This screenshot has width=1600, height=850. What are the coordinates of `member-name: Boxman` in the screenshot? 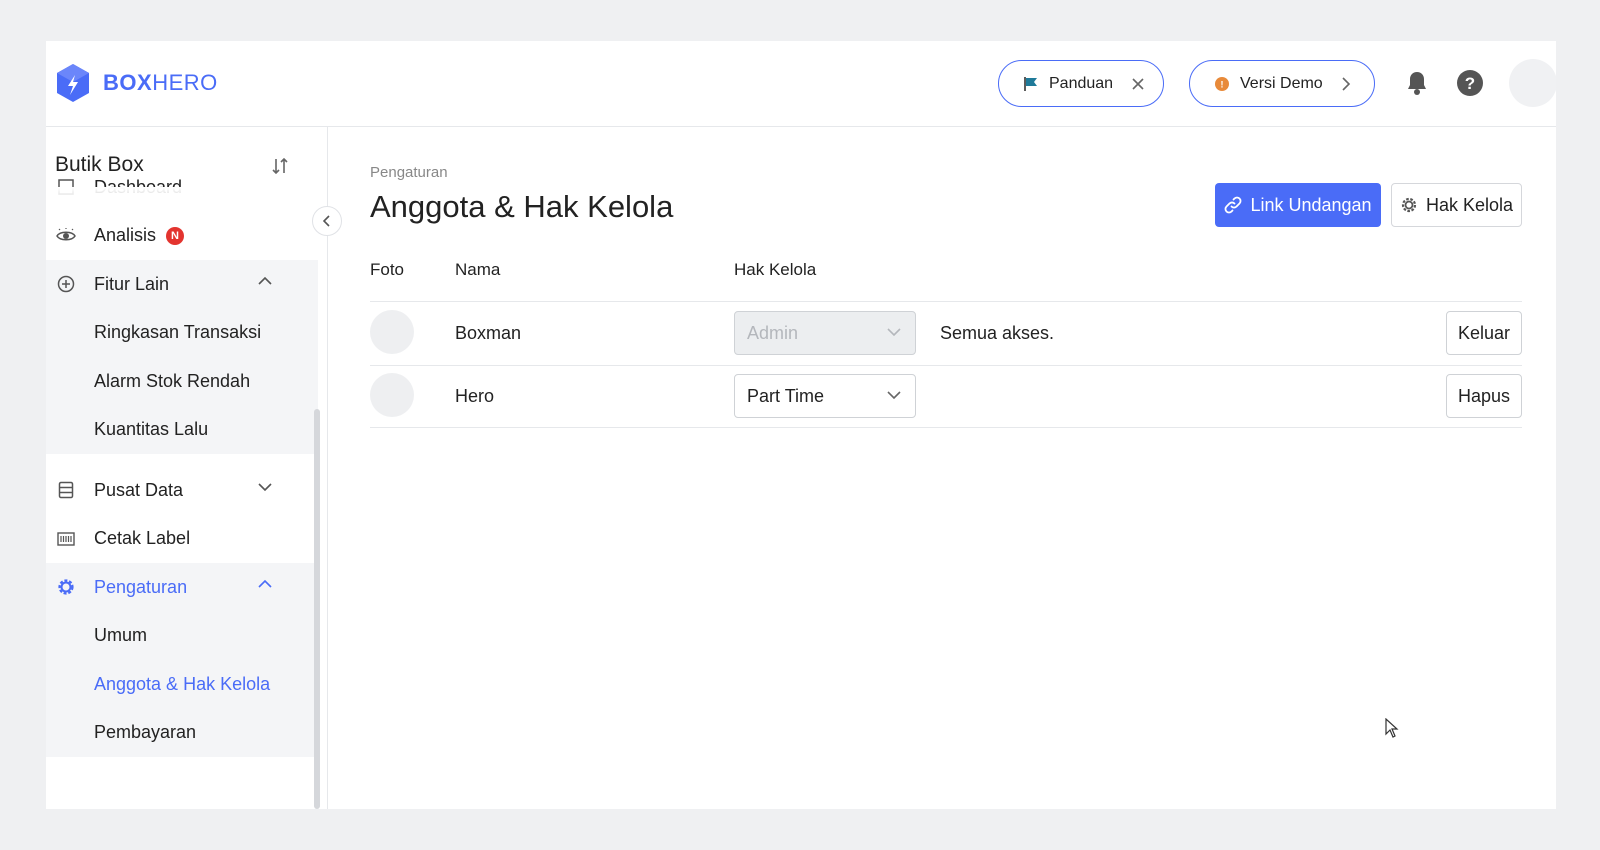 It's located at (488, 333).